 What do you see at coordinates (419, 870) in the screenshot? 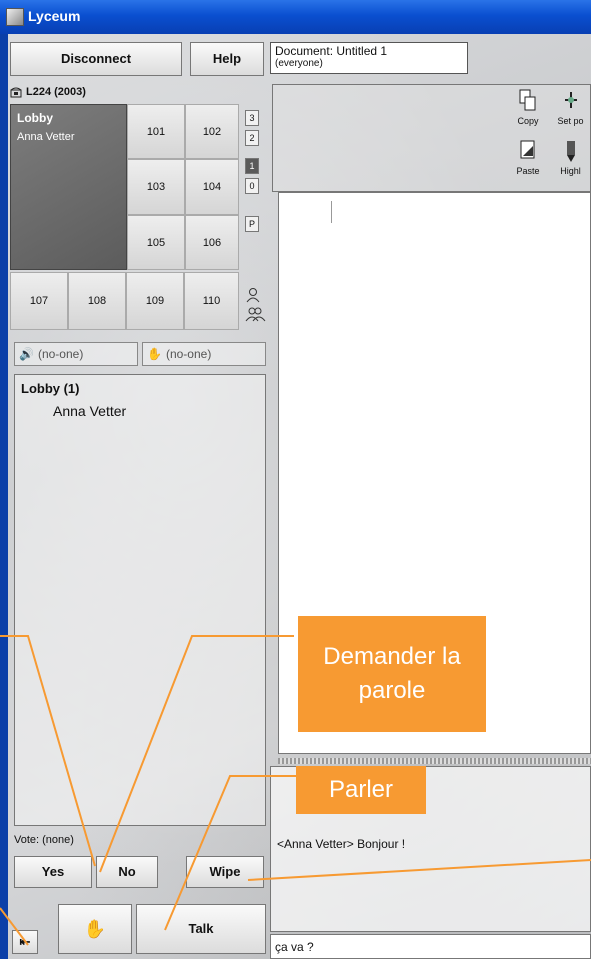
I see `connector-wipe` at bounding box center [419, 870].